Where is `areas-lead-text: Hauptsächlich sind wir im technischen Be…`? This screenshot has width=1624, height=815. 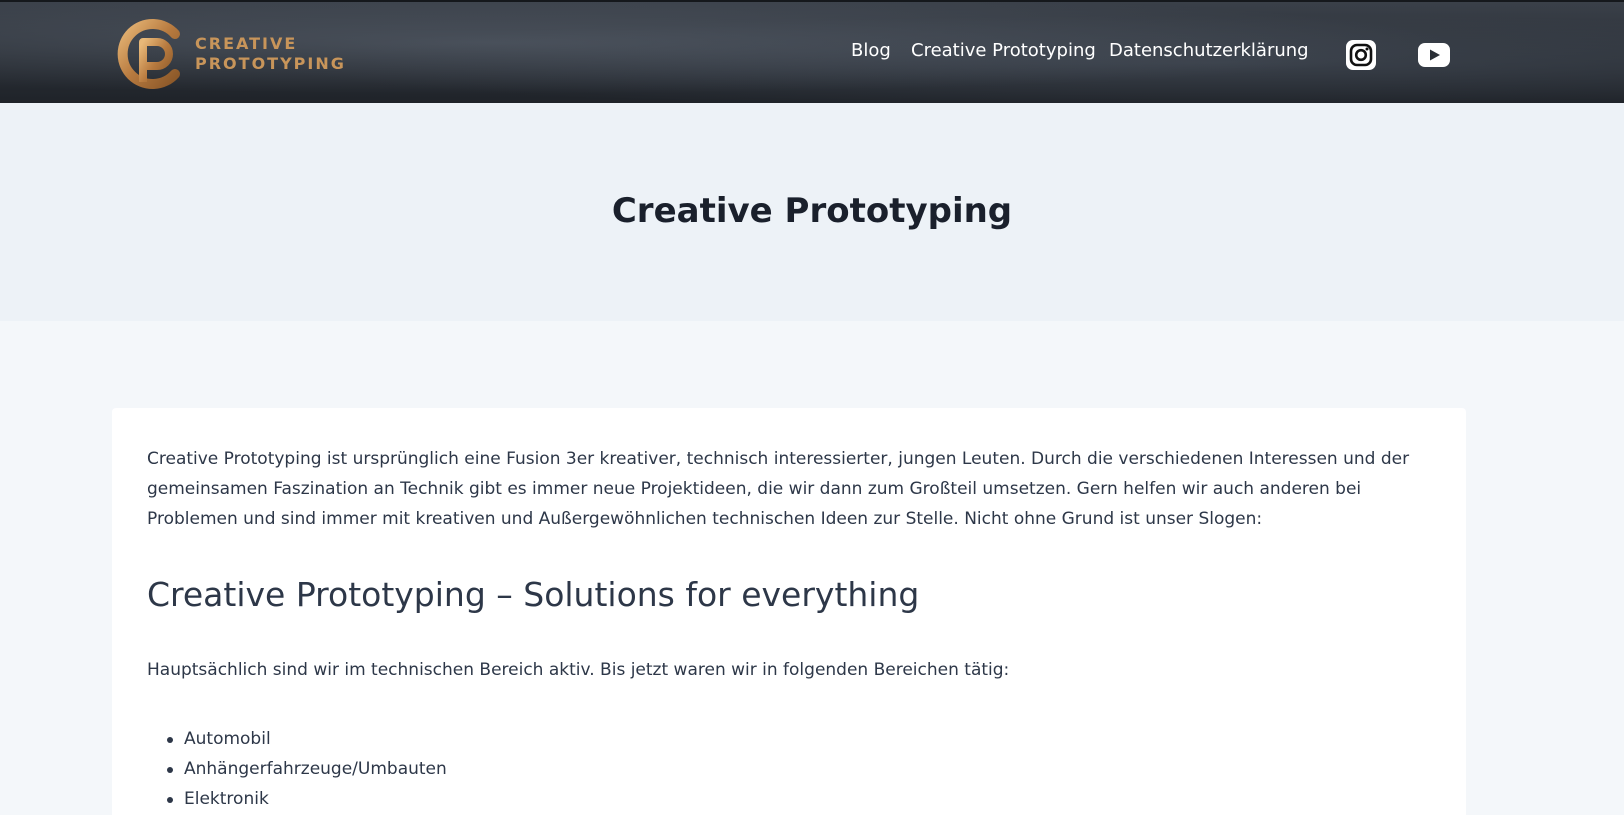 areas-lead-text: Hauptsächlich sind wir im technischen Be… is located at coordinates (578, 670).